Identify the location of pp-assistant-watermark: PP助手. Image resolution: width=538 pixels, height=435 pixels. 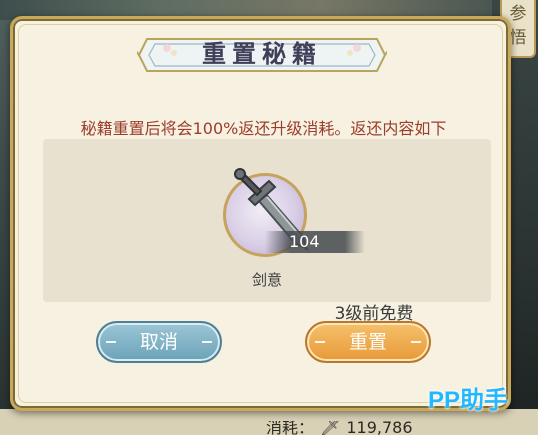
(467, 400).